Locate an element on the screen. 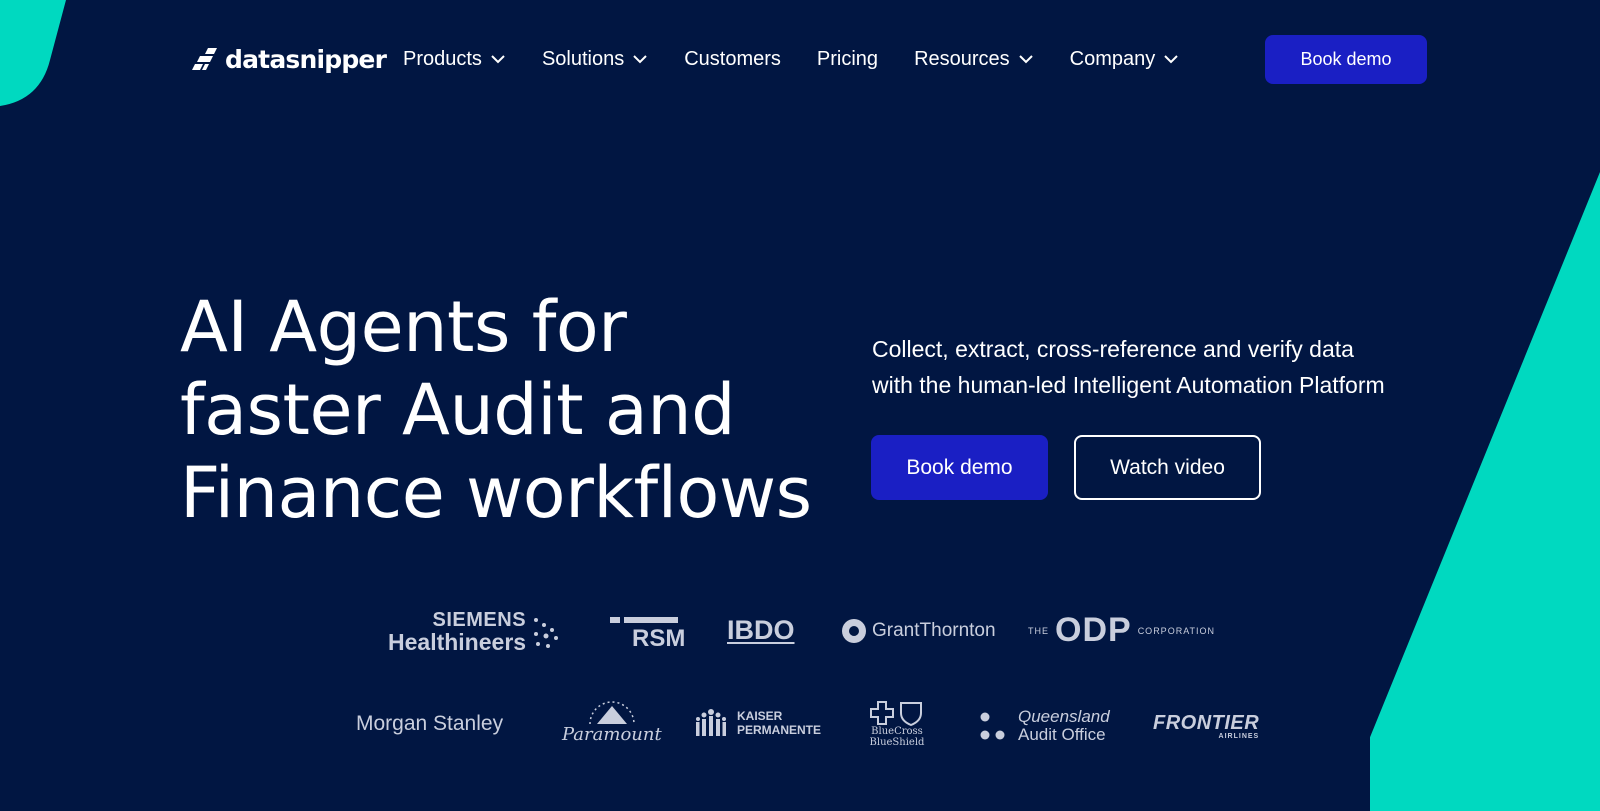 The height and width of the screenshot is (811, 1600). siemens-healthineers-logo: SIEMENS Healthineers is located at coordinates (457, 632).